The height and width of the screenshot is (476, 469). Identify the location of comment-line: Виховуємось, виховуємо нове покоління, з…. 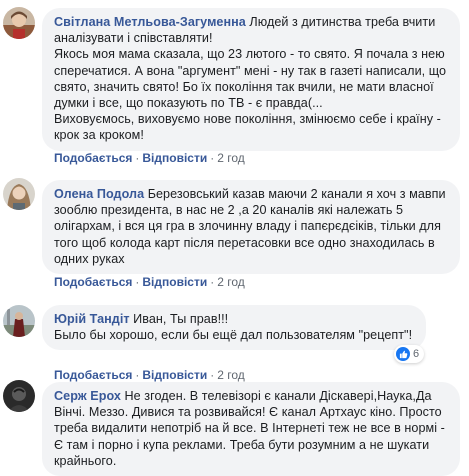
(247, 119).